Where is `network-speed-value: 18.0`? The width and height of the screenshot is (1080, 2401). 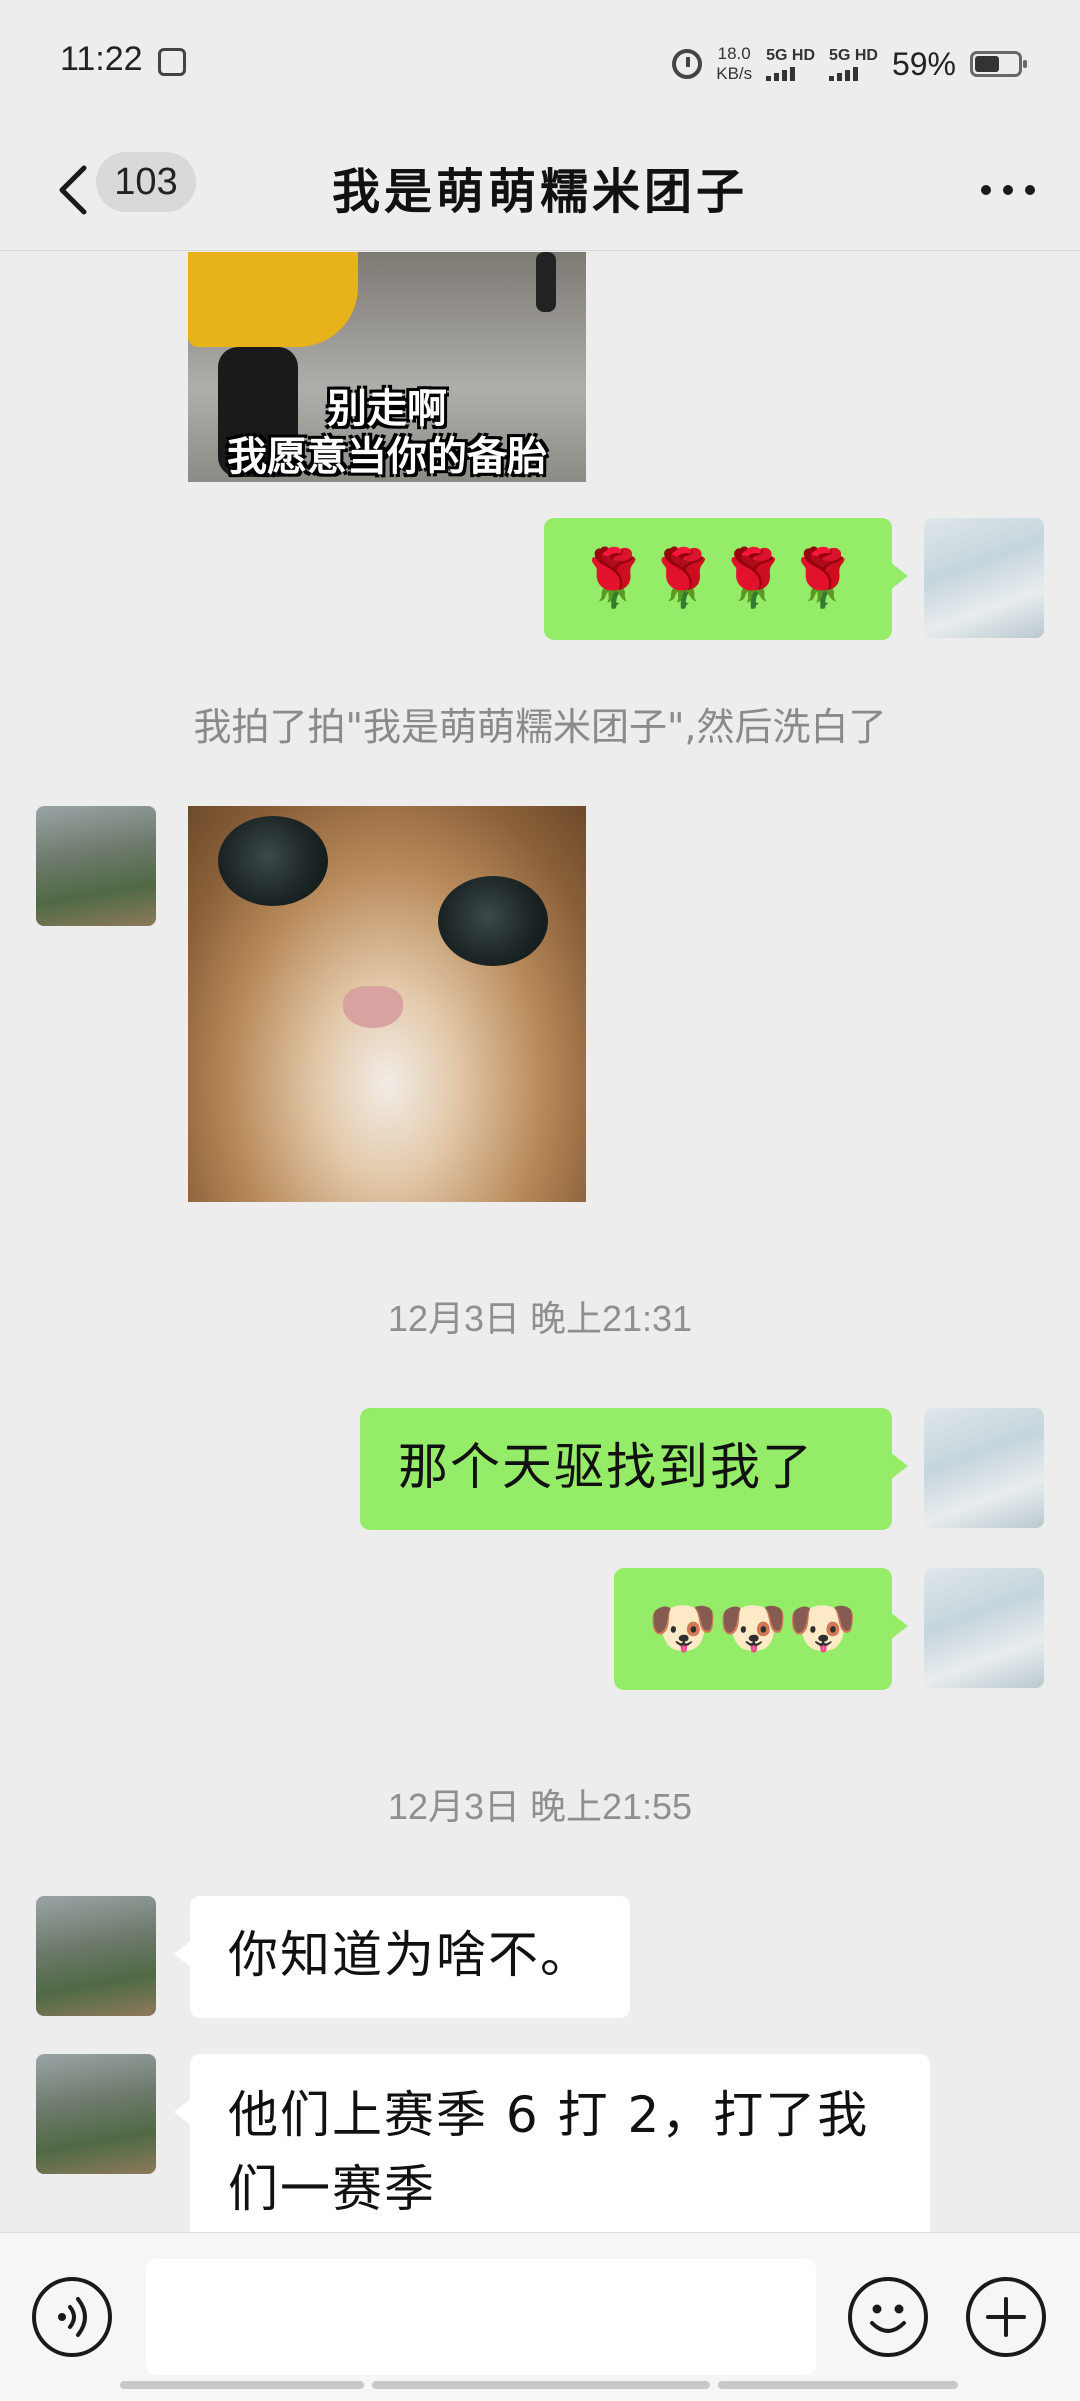 network-speed-value: 18.0 is located at coordinates (734, 53).